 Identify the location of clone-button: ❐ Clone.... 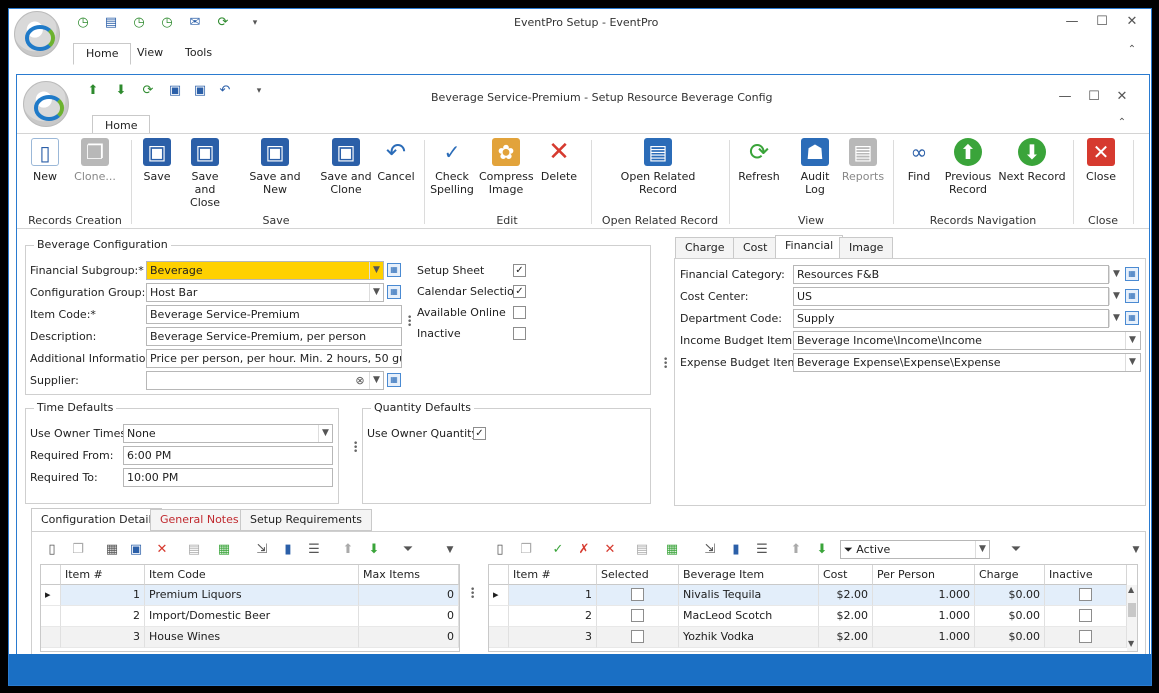
(95, 160).